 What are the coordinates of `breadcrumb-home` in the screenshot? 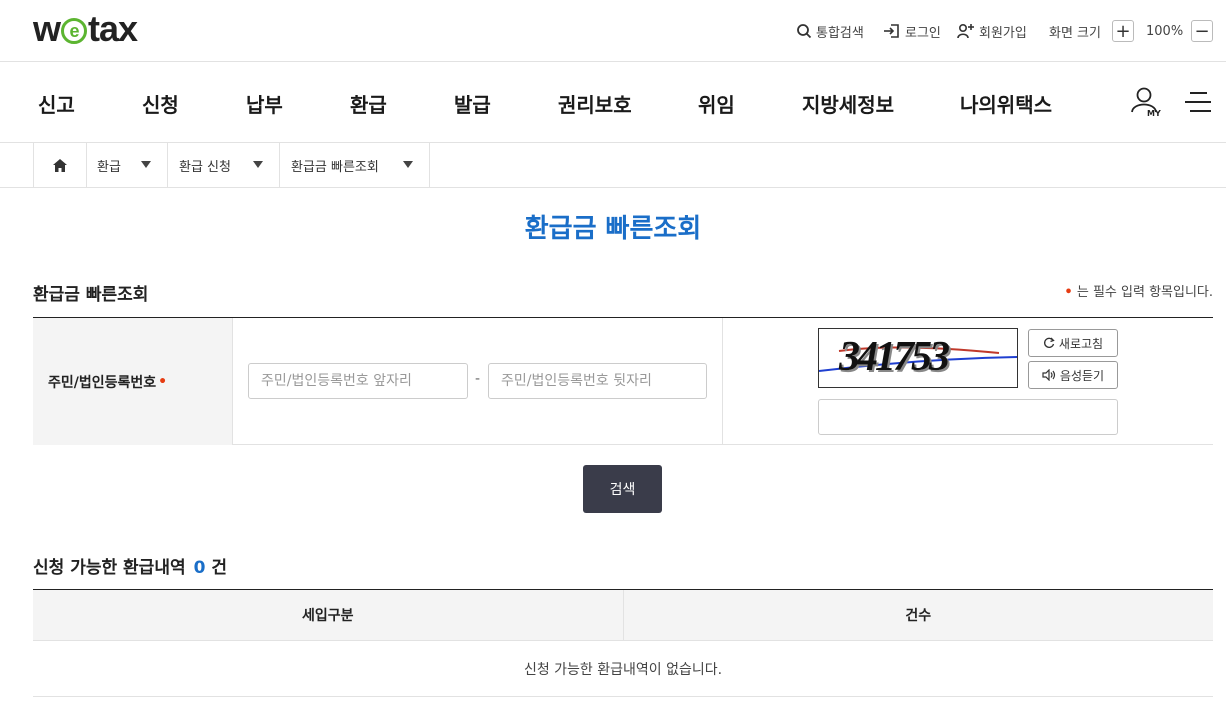 It's located at (59, 165).